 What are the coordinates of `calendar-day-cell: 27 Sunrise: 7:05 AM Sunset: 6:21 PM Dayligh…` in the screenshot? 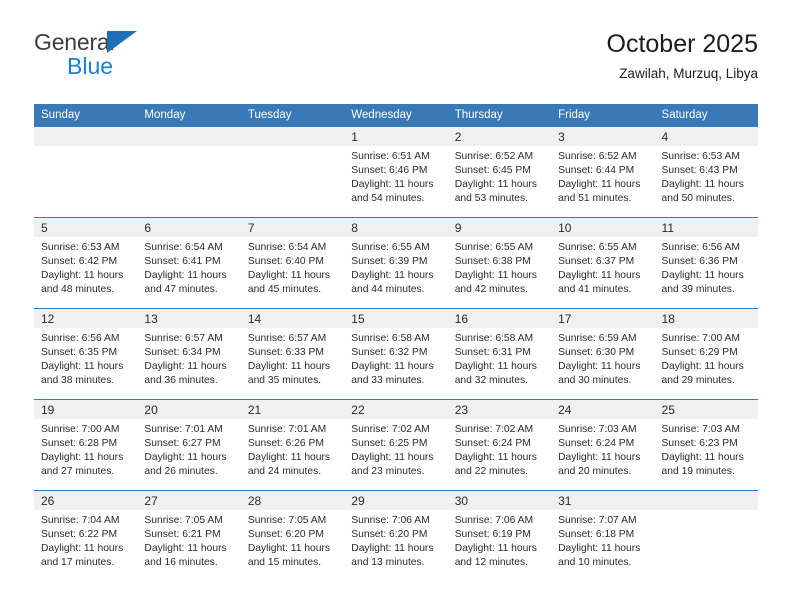 It's located at (189, 535).